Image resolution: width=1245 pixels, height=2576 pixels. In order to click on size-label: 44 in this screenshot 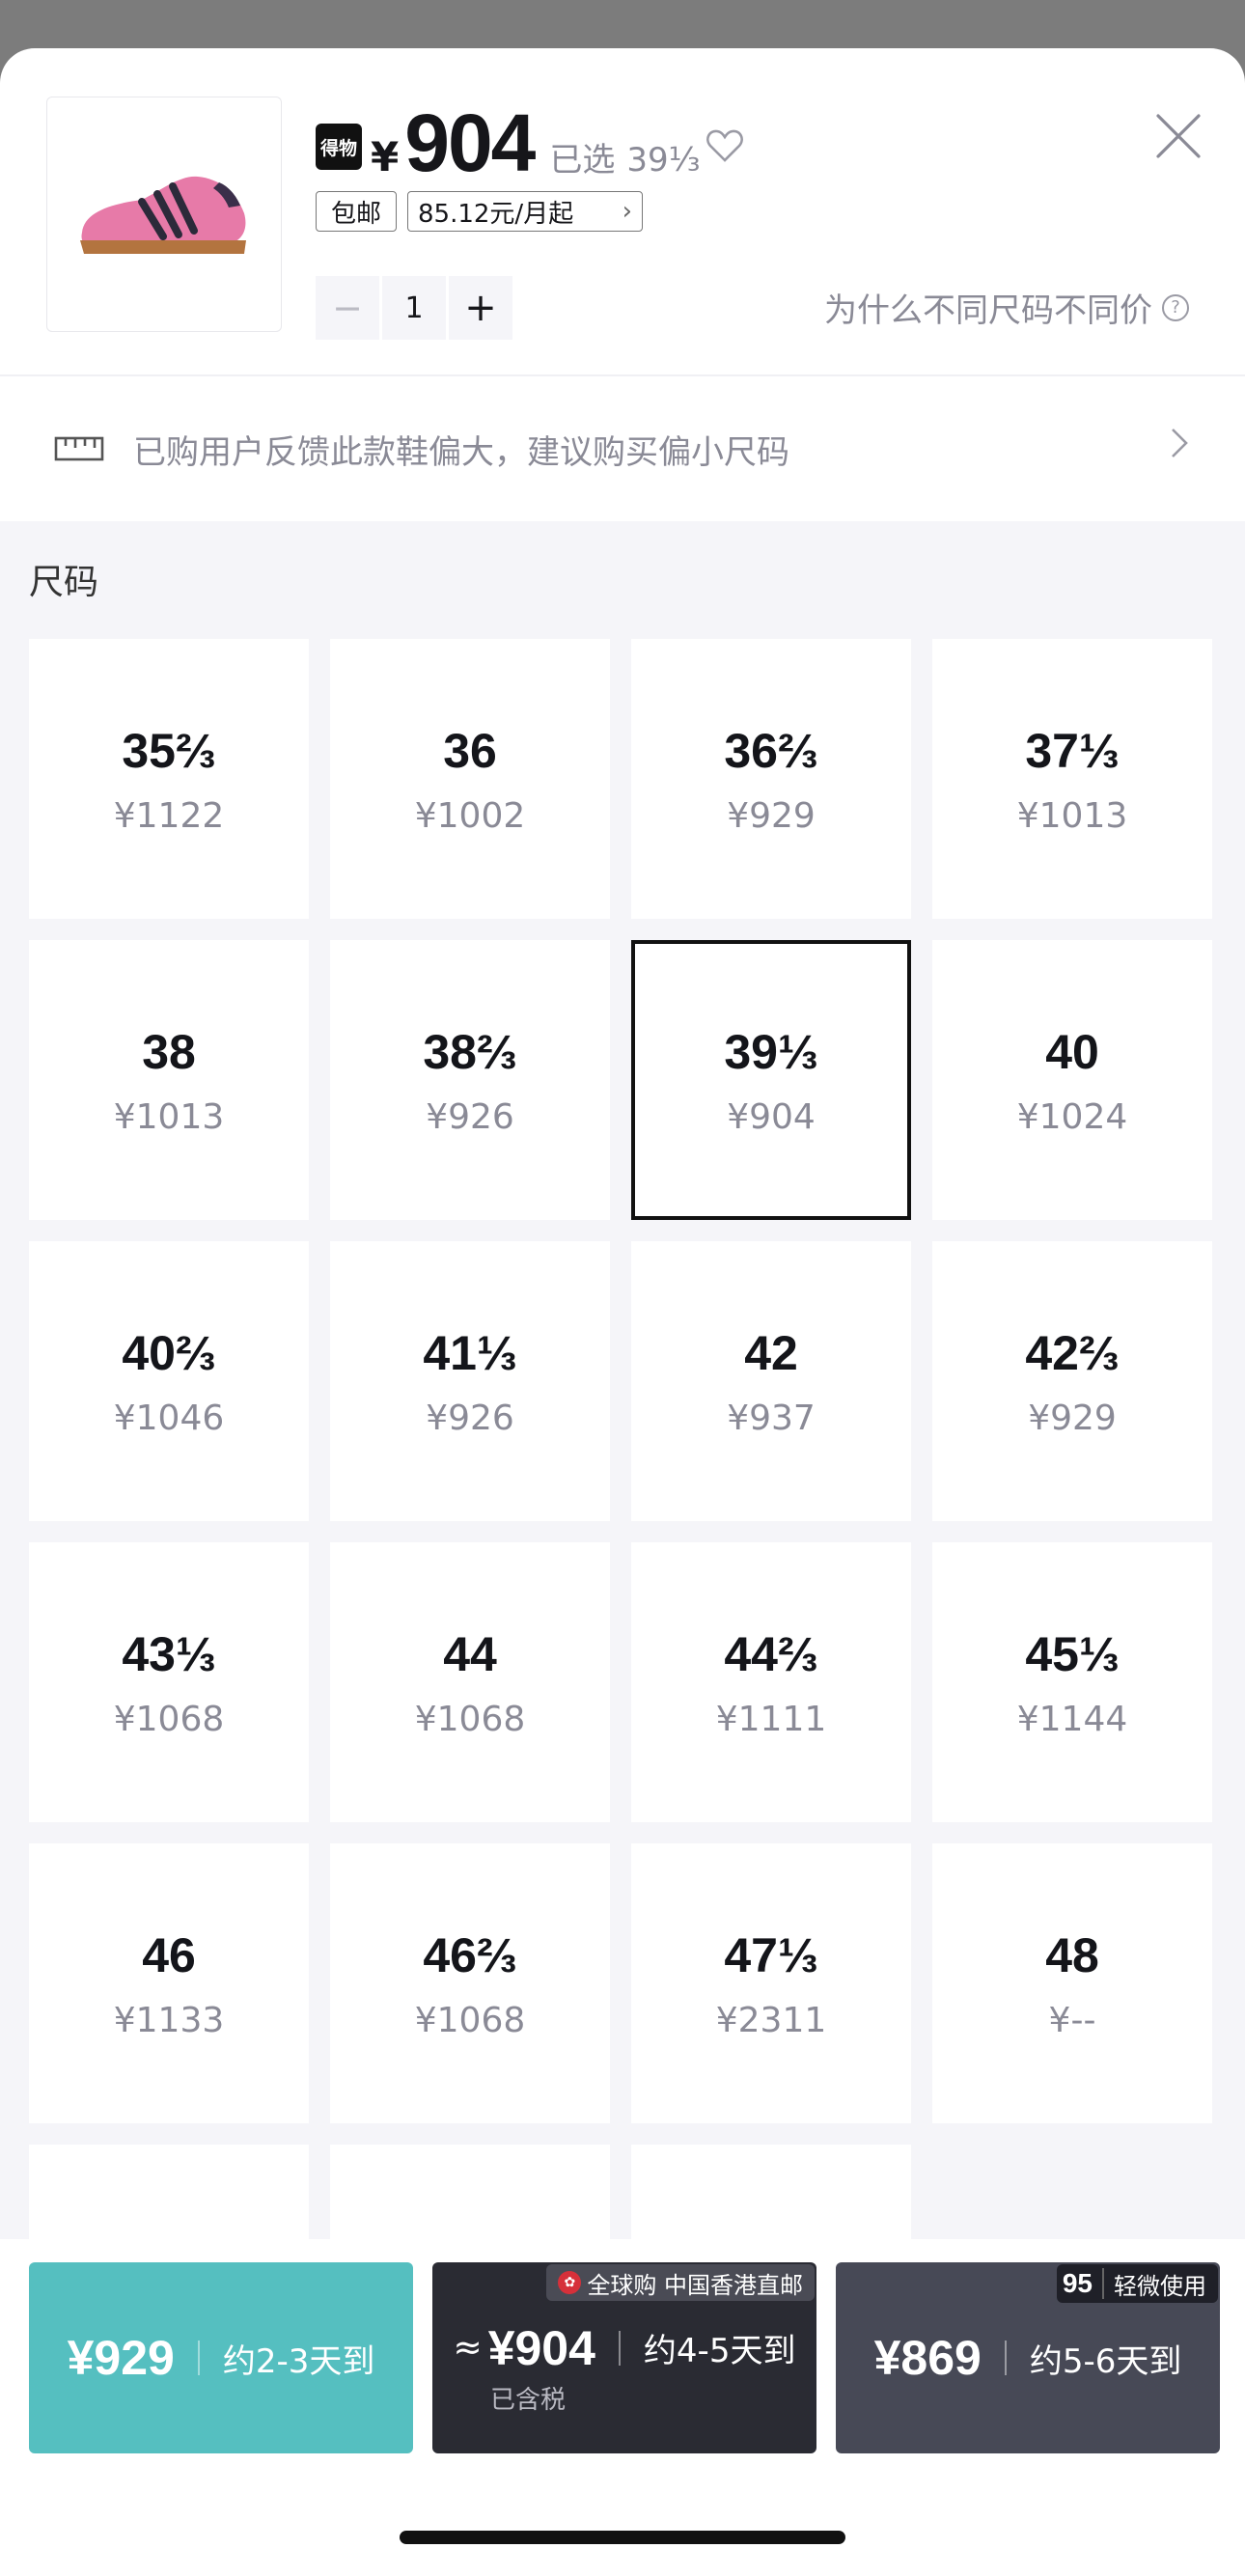, I will do `click(470, 1653)`.